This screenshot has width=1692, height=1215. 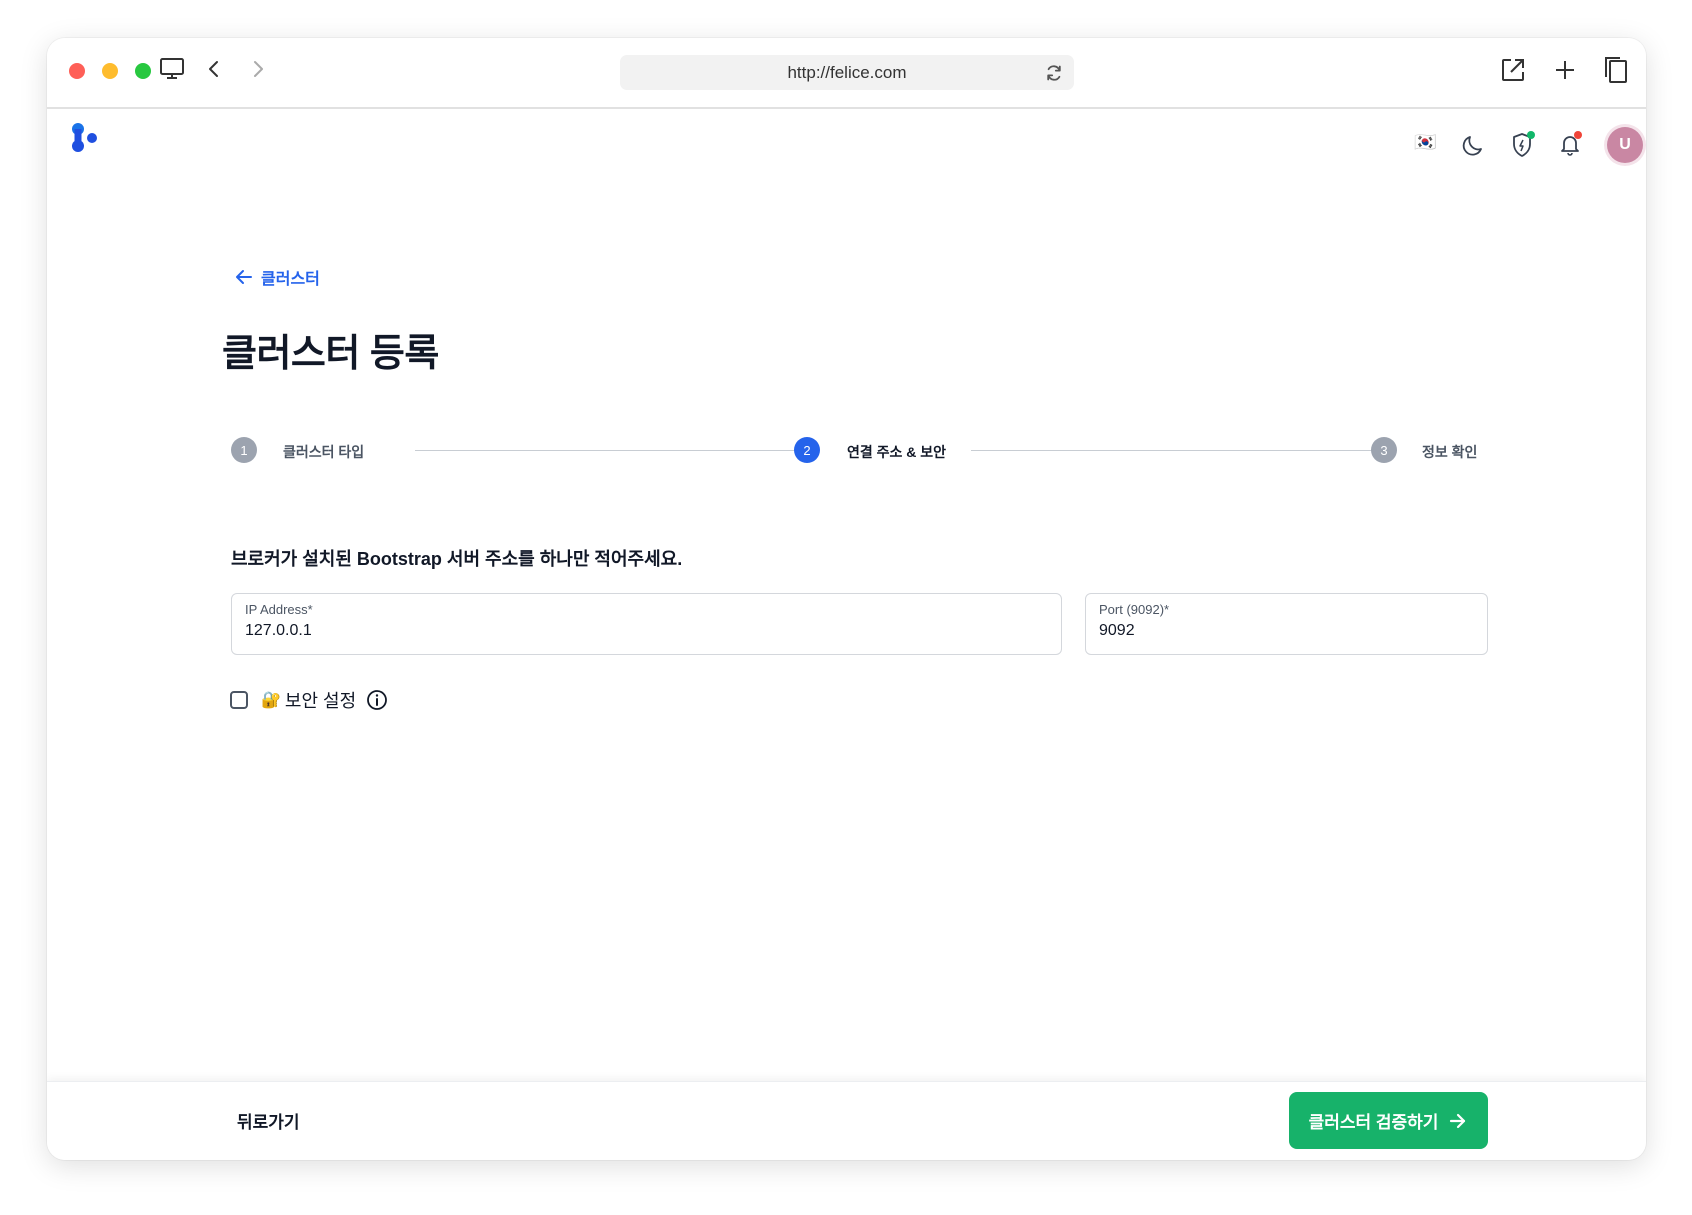 What do you see at coordinates (330, 354) in the screenshot?
I see `page-title: 클러스터 등록` at bounding box center [330, 354].